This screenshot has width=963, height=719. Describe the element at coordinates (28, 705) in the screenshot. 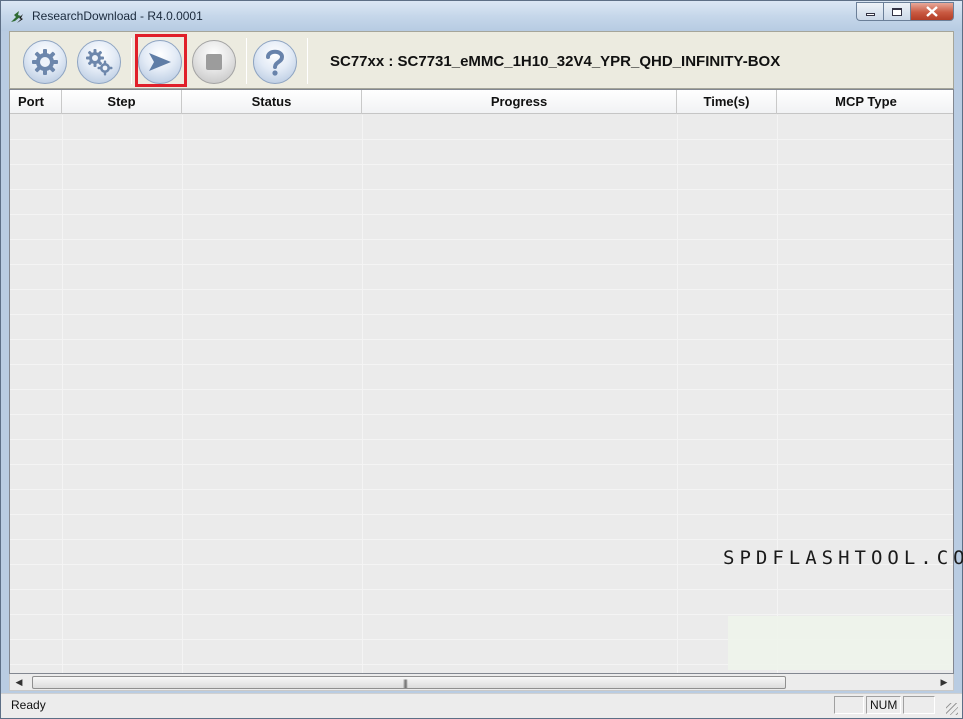

I see `status-text: Ready` at that location.